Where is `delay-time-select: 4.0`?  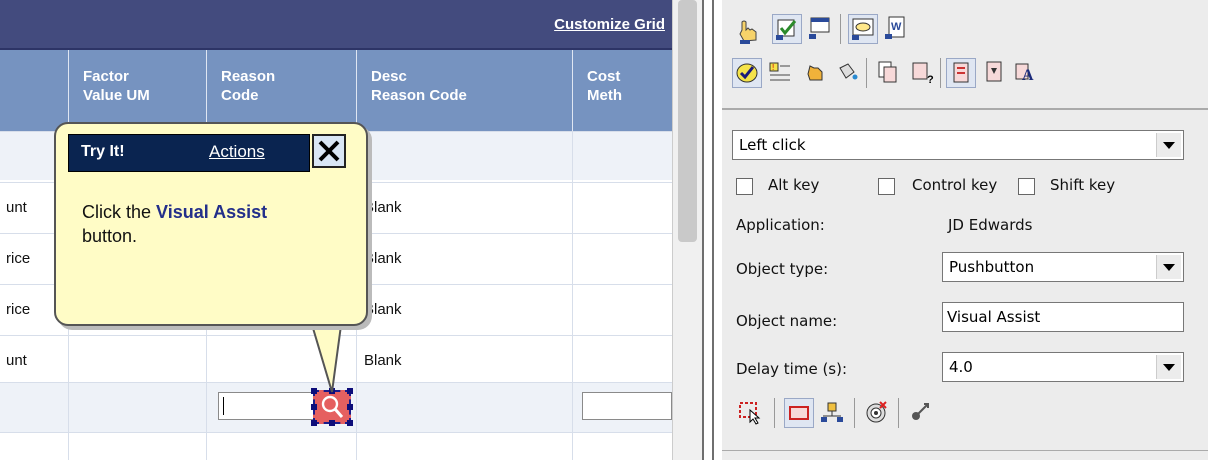 delay-time-select: 4.0 is located at coordinates (1063, 367).